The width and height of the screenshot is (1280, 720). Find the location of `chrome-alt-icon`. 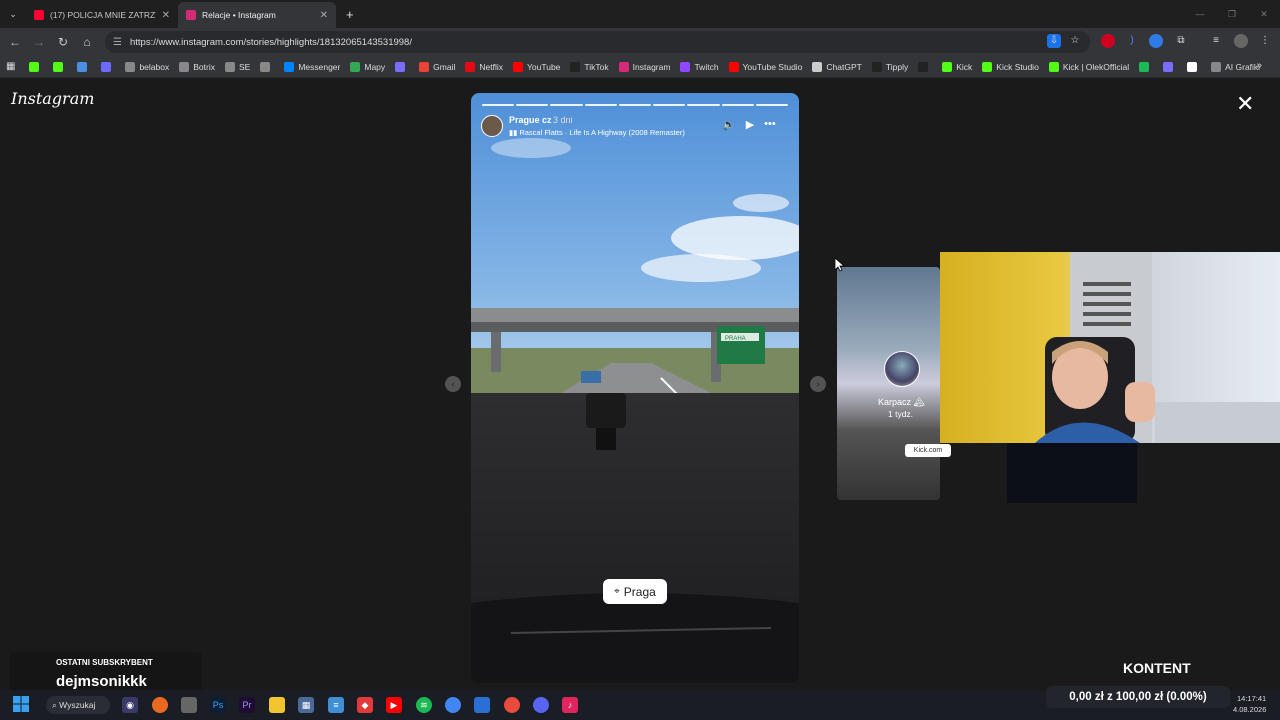

chrome-alt-icon is located at coordinates (512, 705).